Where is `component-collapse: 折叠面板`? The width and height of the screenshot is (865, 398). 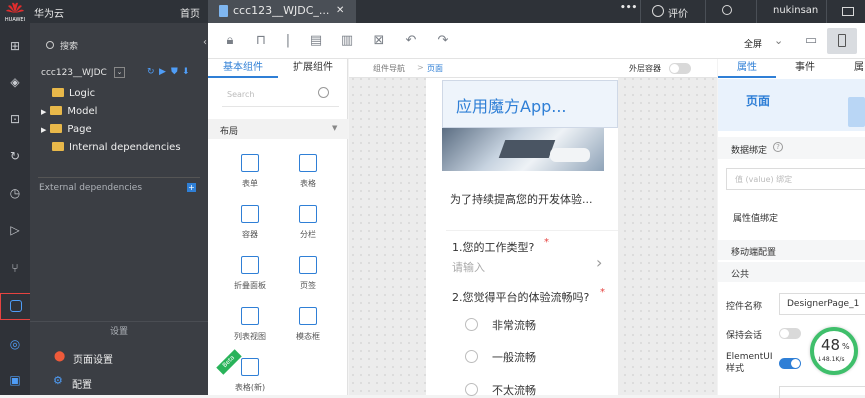 component-collapse: 折叠面板 is located at coordinates (250, 273).